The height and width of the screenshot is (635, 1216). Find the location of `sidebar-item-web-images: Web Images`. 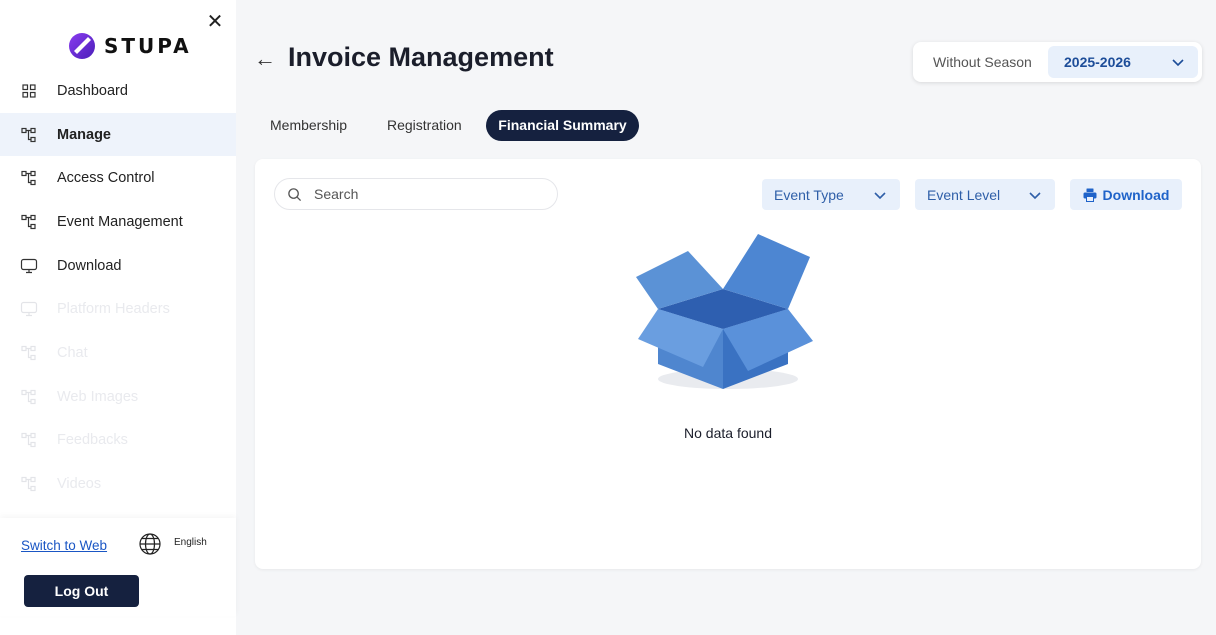

sidebar-item-web-images: Web Images is located at coordinates (118, 397).